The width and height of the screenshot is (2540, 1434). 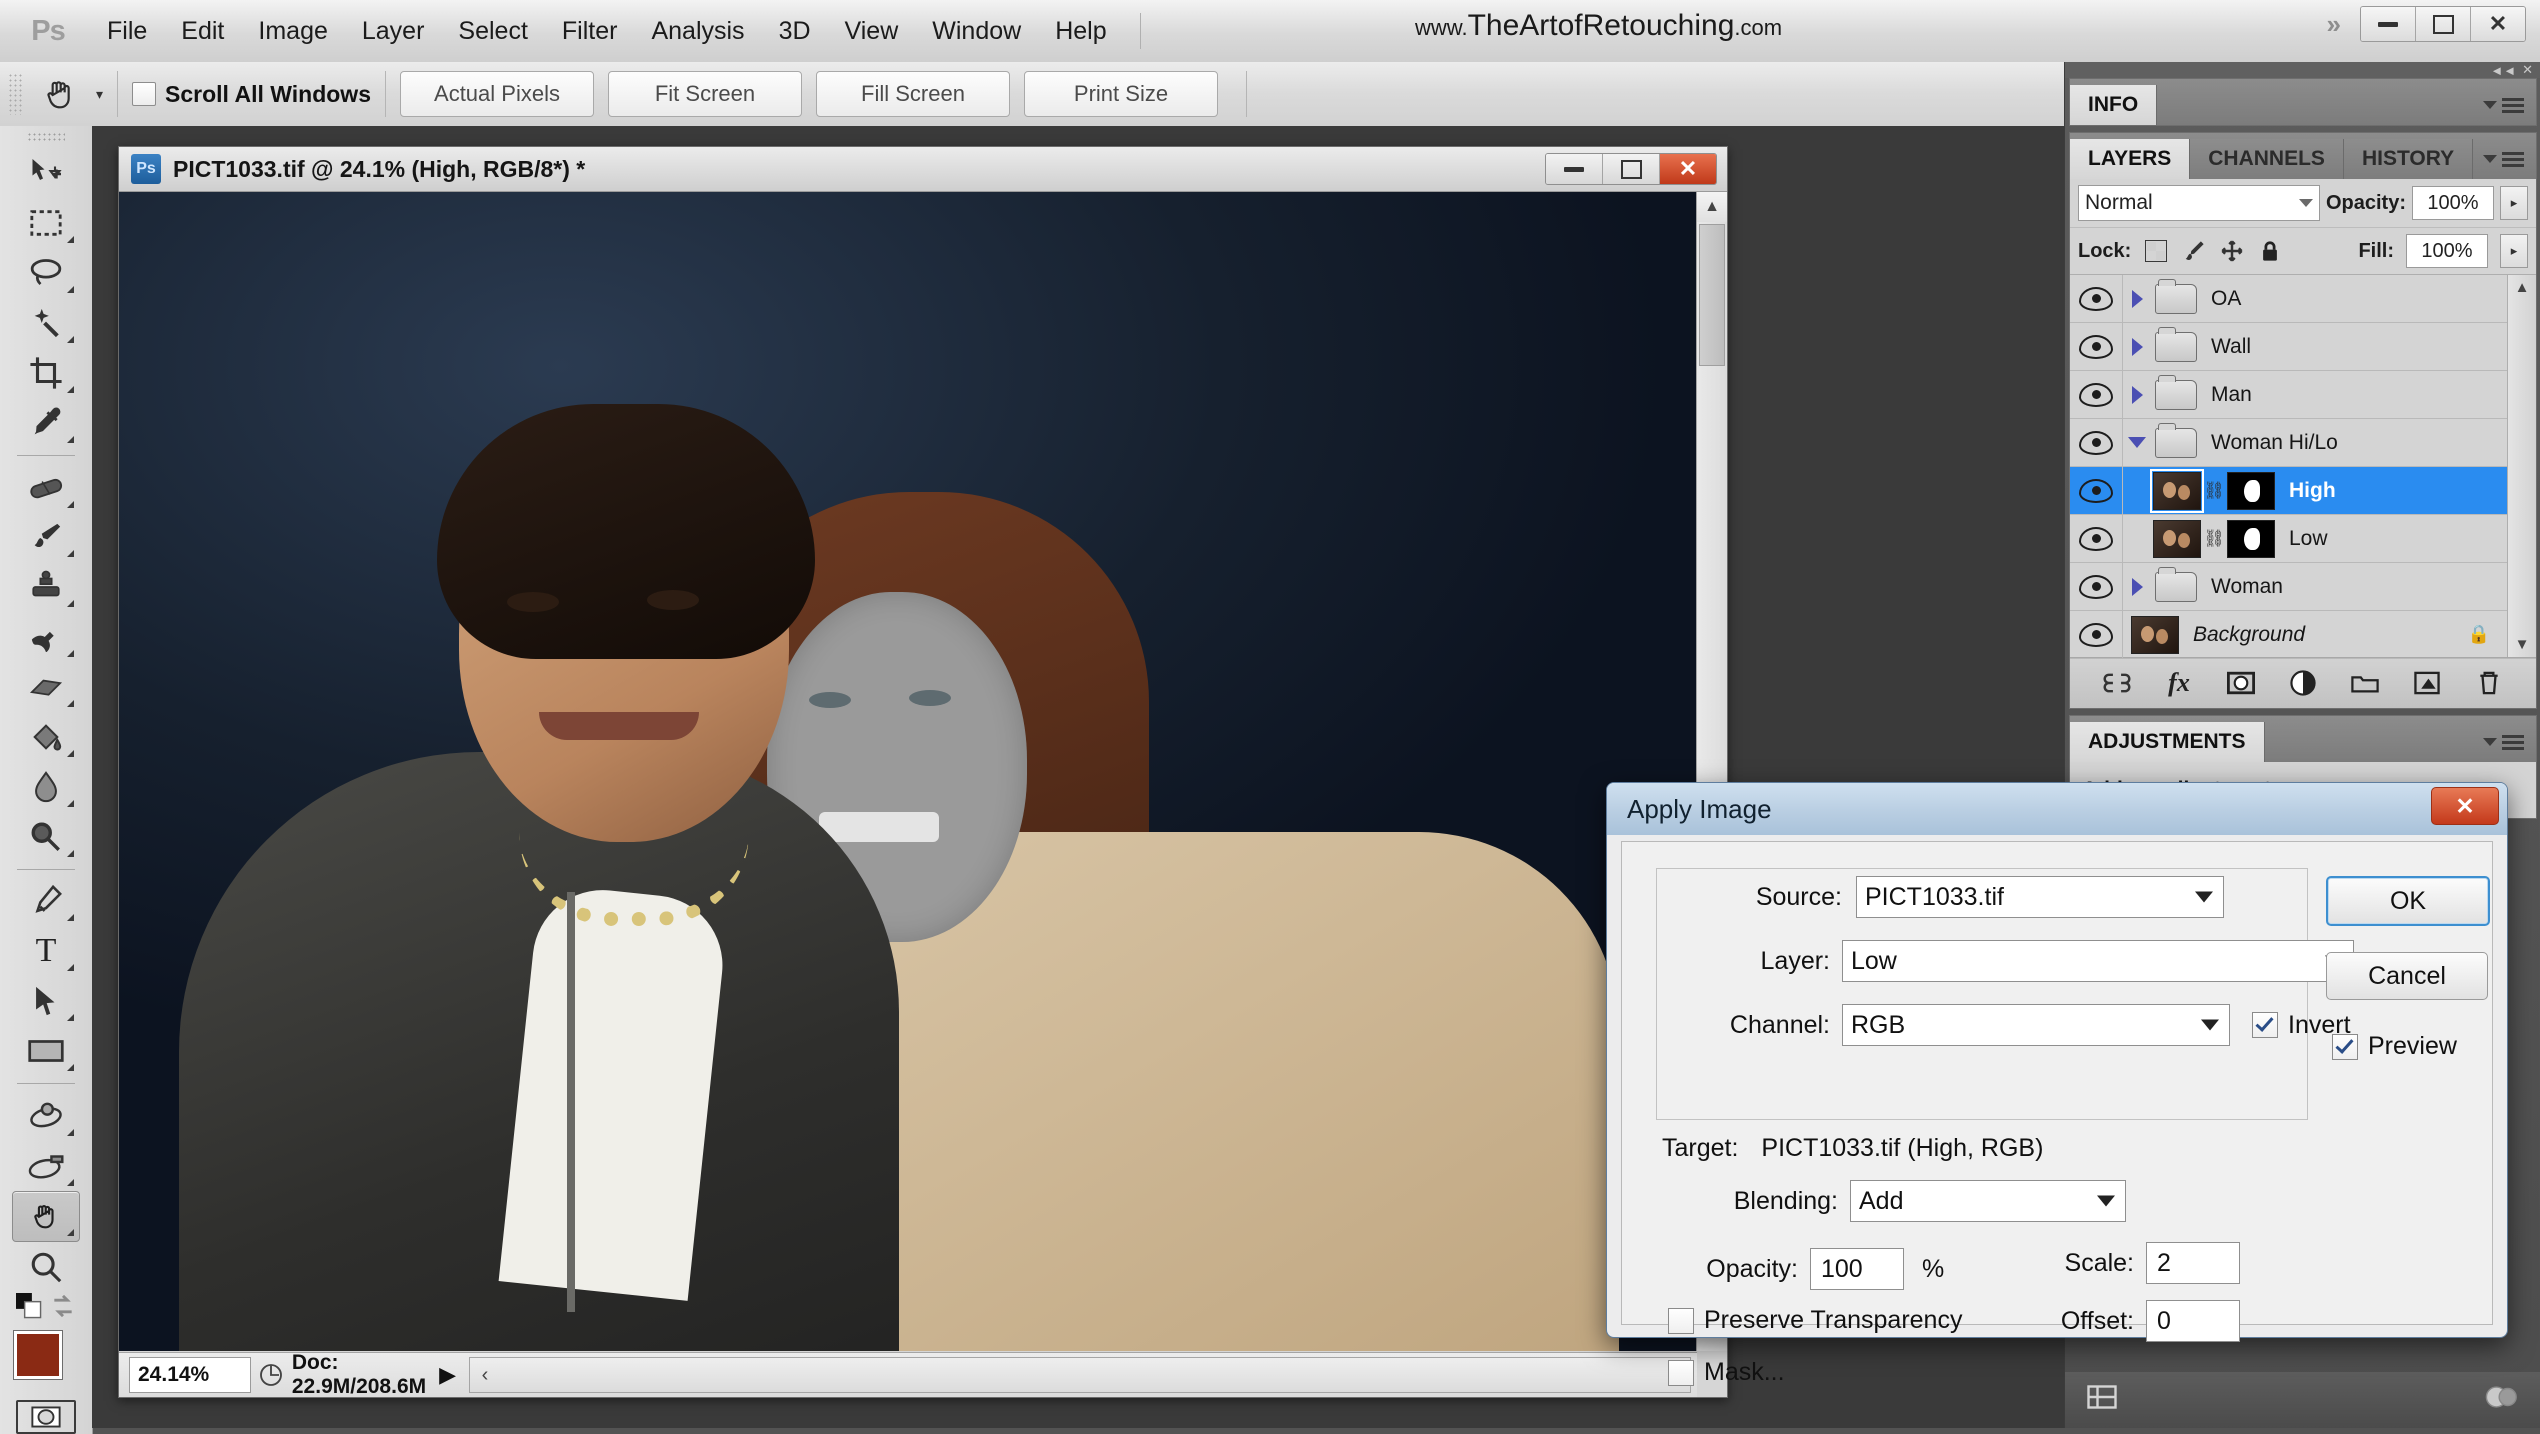 I want to click on 3d-rotate-tool, so click(x=46, y=1116).